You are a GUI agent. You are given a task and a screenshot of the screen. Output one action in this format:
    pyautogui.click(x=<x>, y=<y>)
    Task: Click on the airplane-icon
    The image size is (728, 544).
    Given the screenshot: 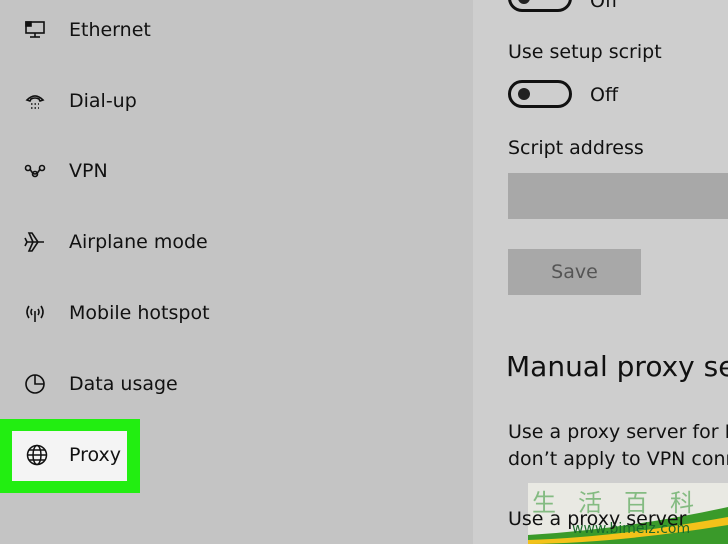 What is the action you would take?
    pyautogui.click(x=35, y=242)
    